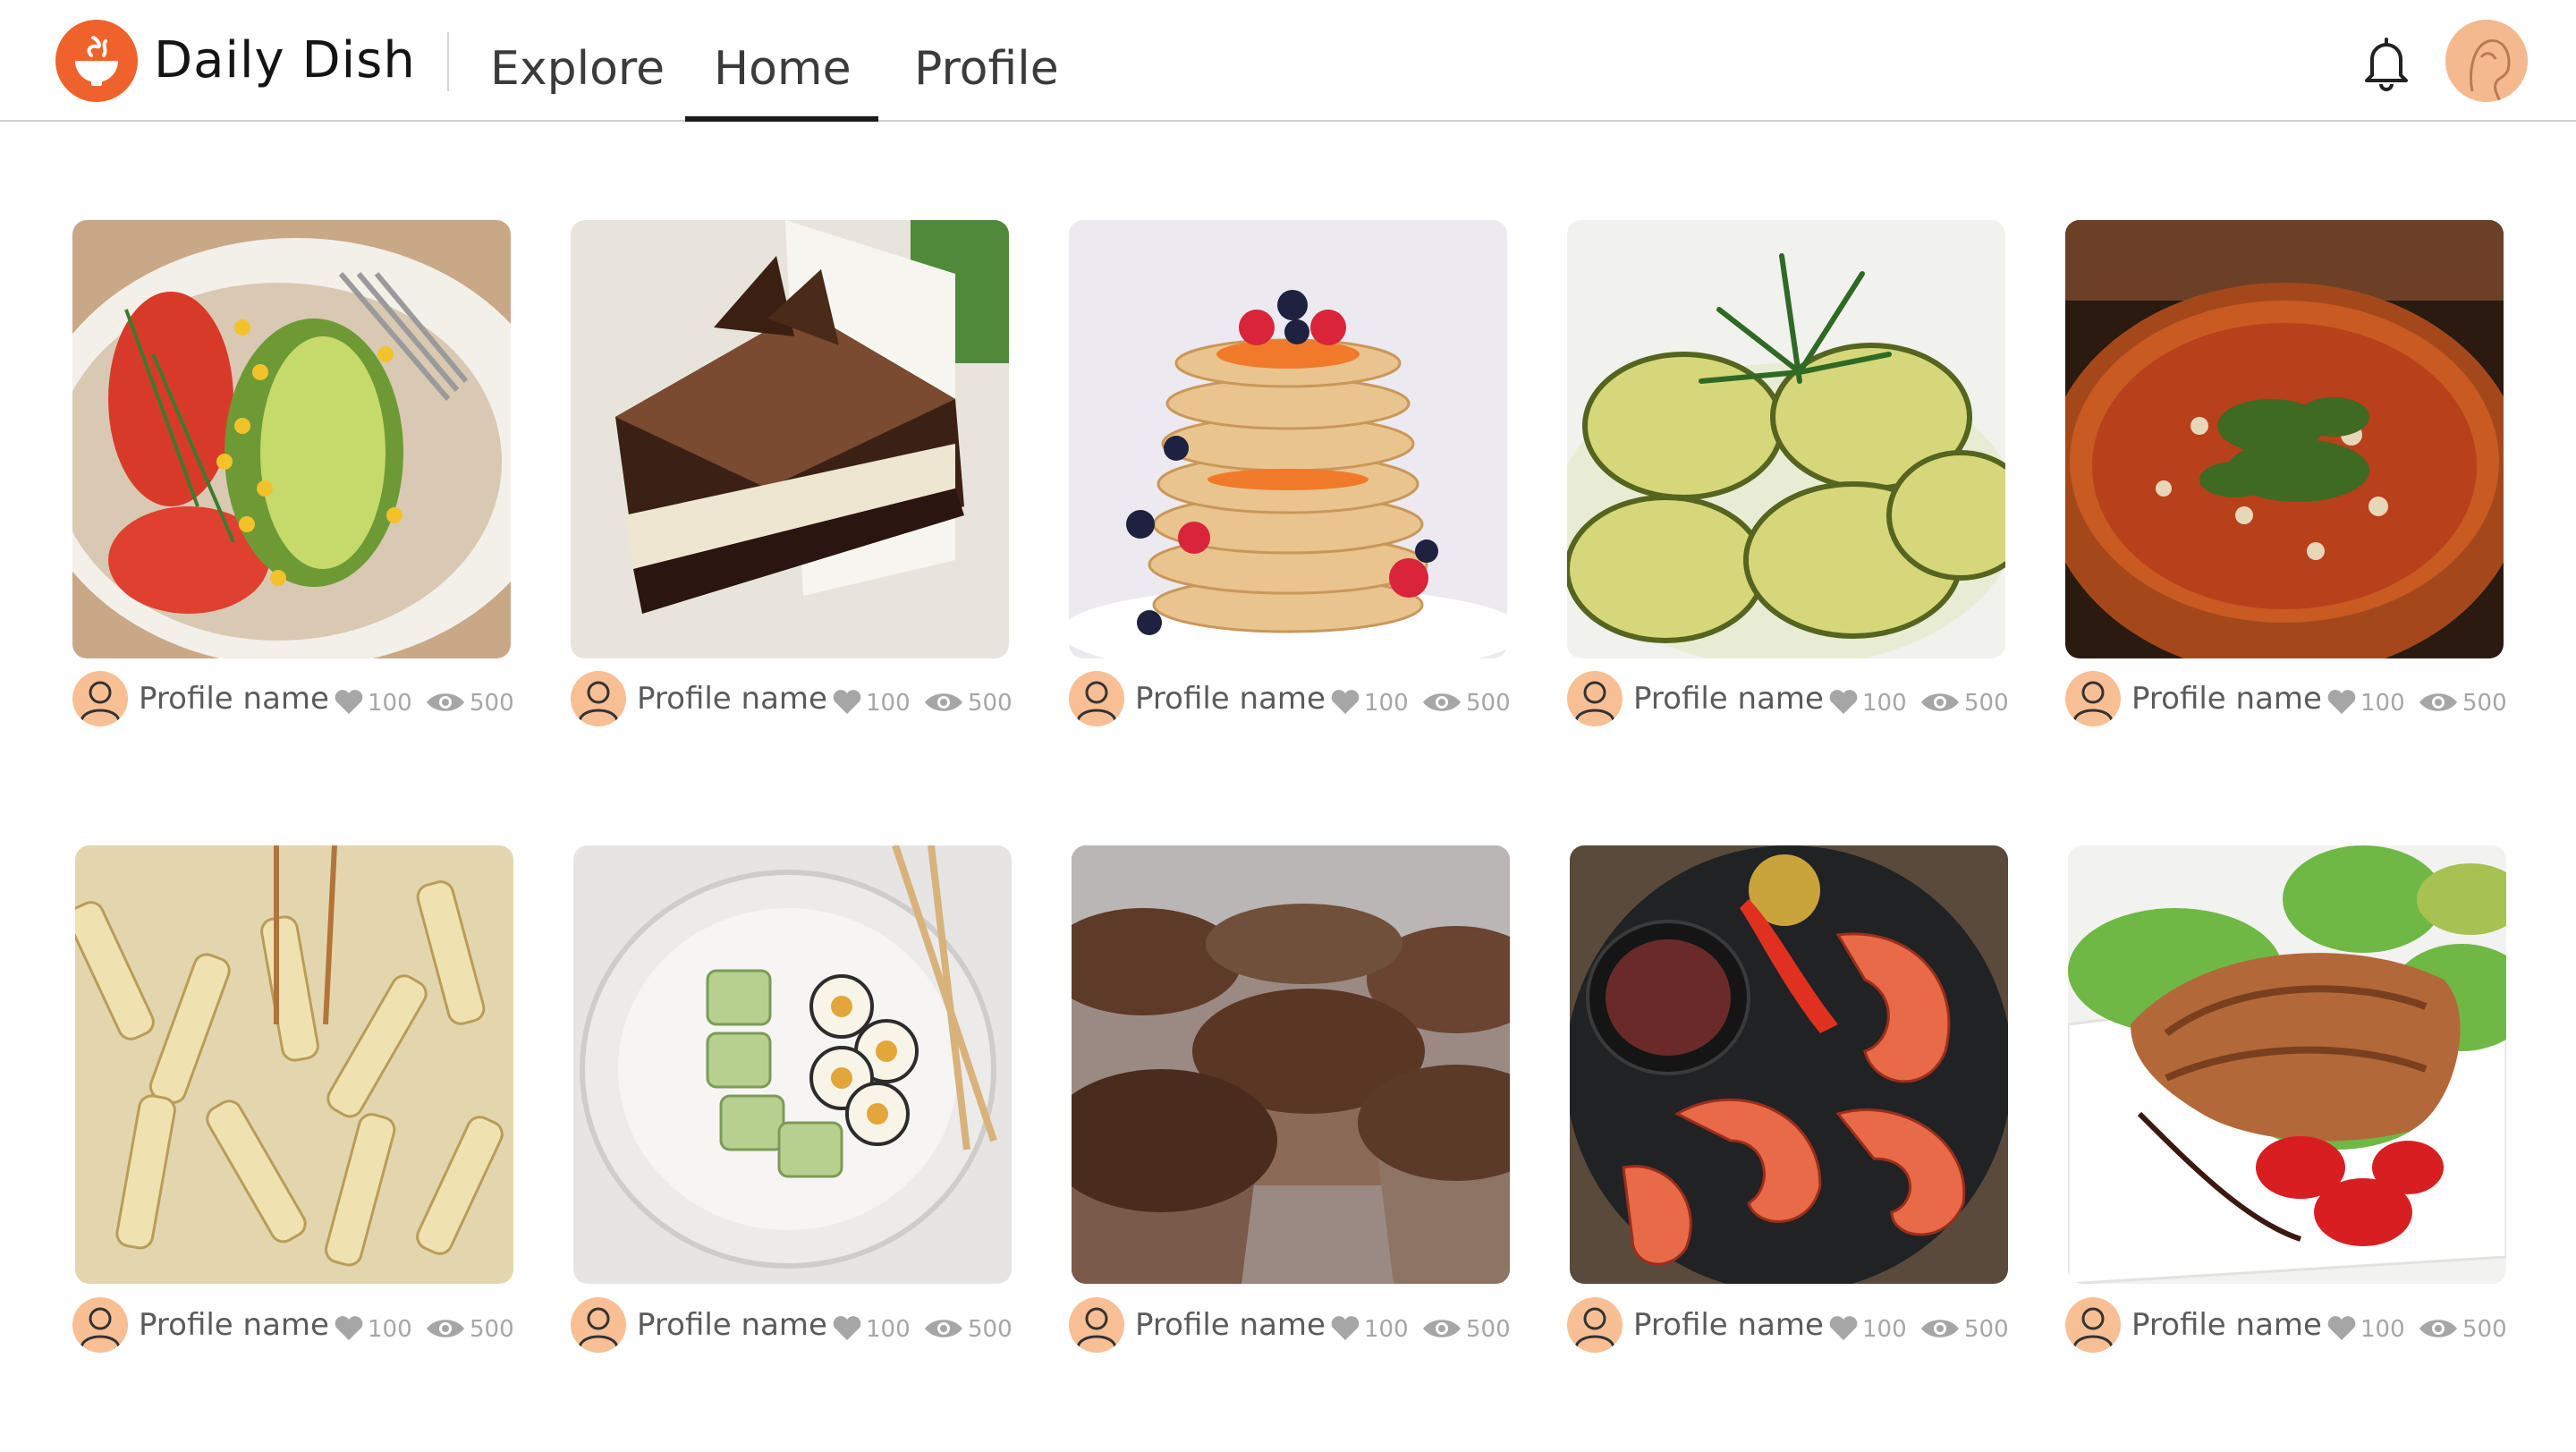  I want to click on bell-icon, so click(2386, 62).